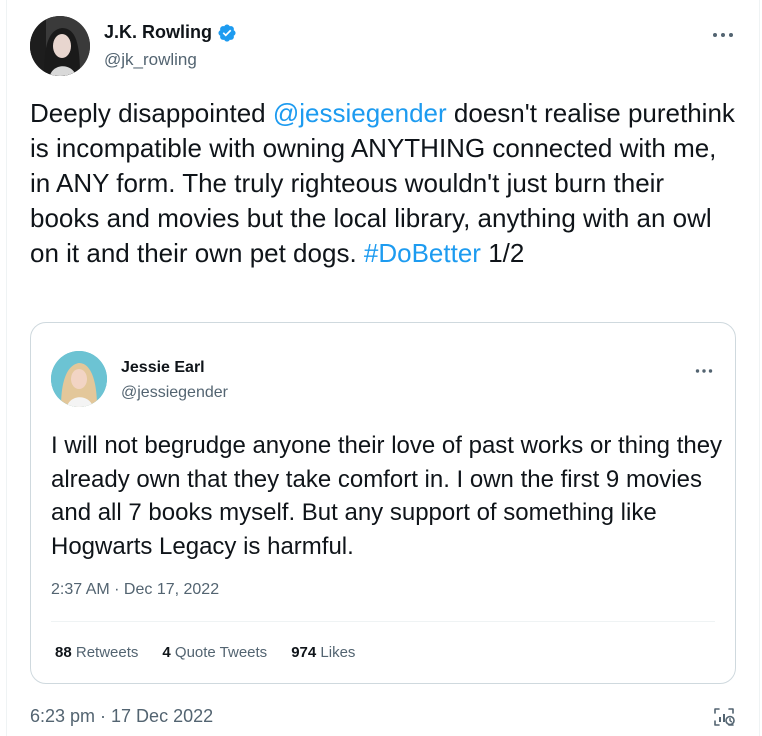 Image resolution: width=762 pixels, height=736 pixels. What do you see at coordinates (502, 253) in the screenshot?
I see `tweet-text-part: 1/2` at bounding box center [502, 253].